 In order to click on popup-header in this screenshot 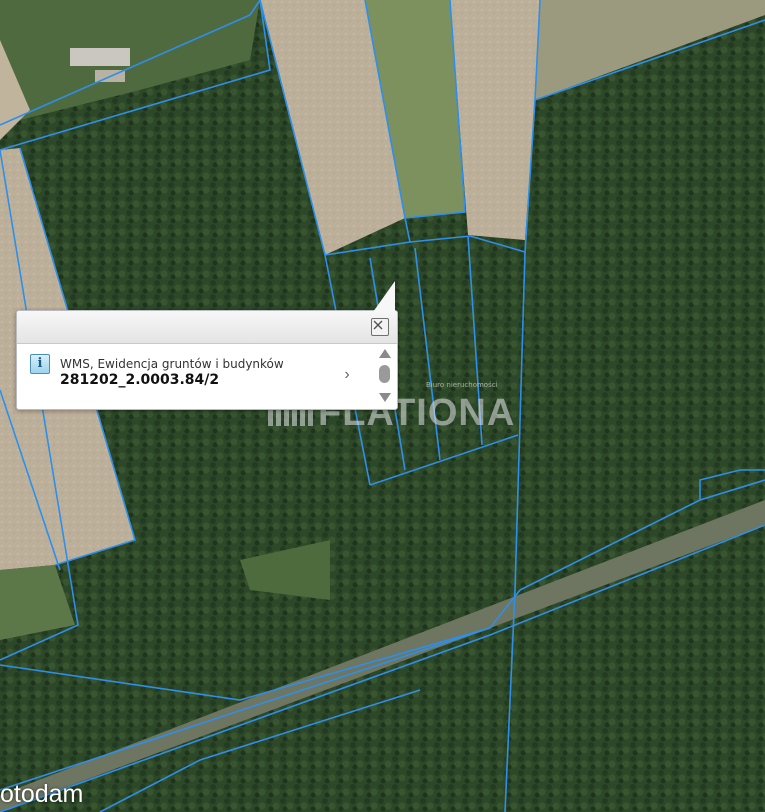, I will do `click(207, 327)`.